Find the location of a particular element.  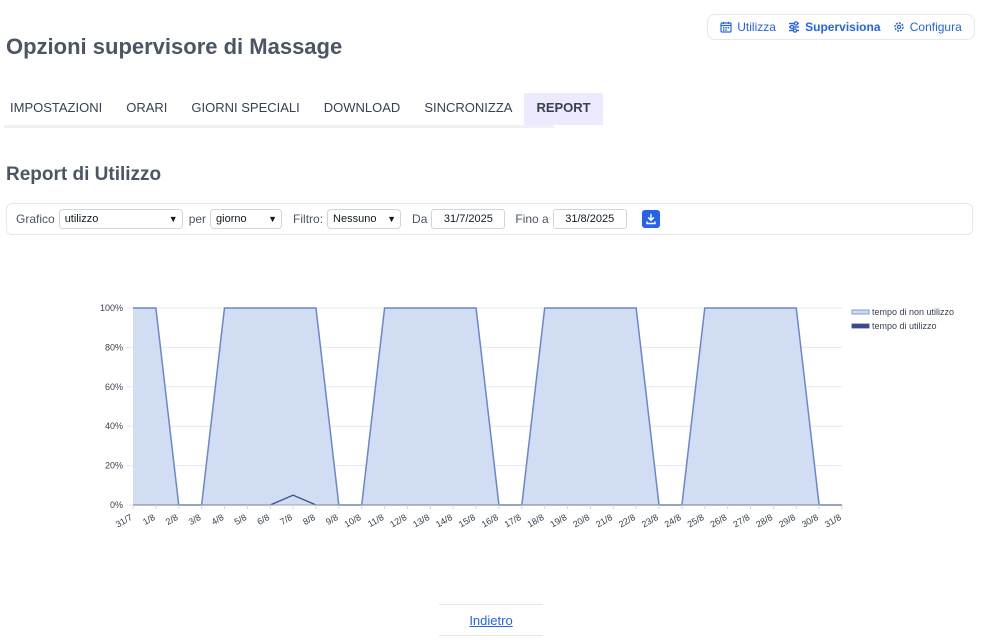

x-tick-label: 13/8 is located at coordinates (421, 520).